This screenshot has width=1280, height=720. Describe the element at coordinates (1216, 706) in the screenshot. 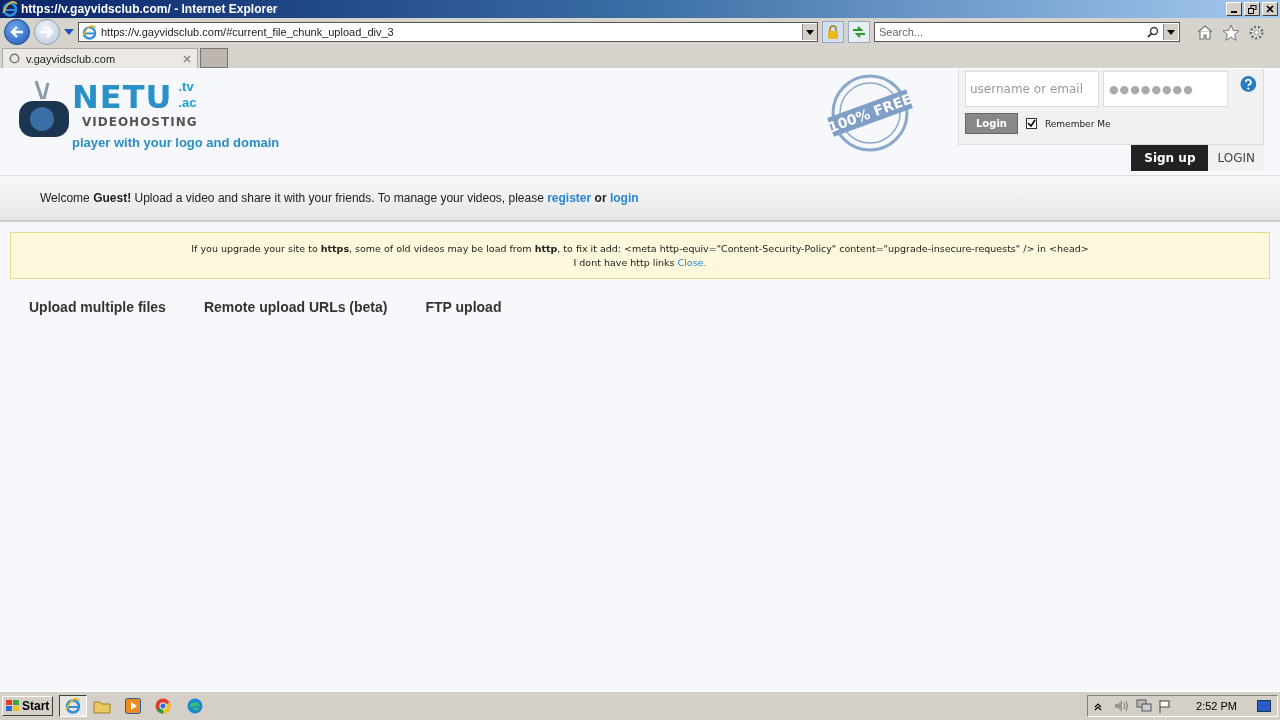

I see `clock: 2:52 PM` at that location.